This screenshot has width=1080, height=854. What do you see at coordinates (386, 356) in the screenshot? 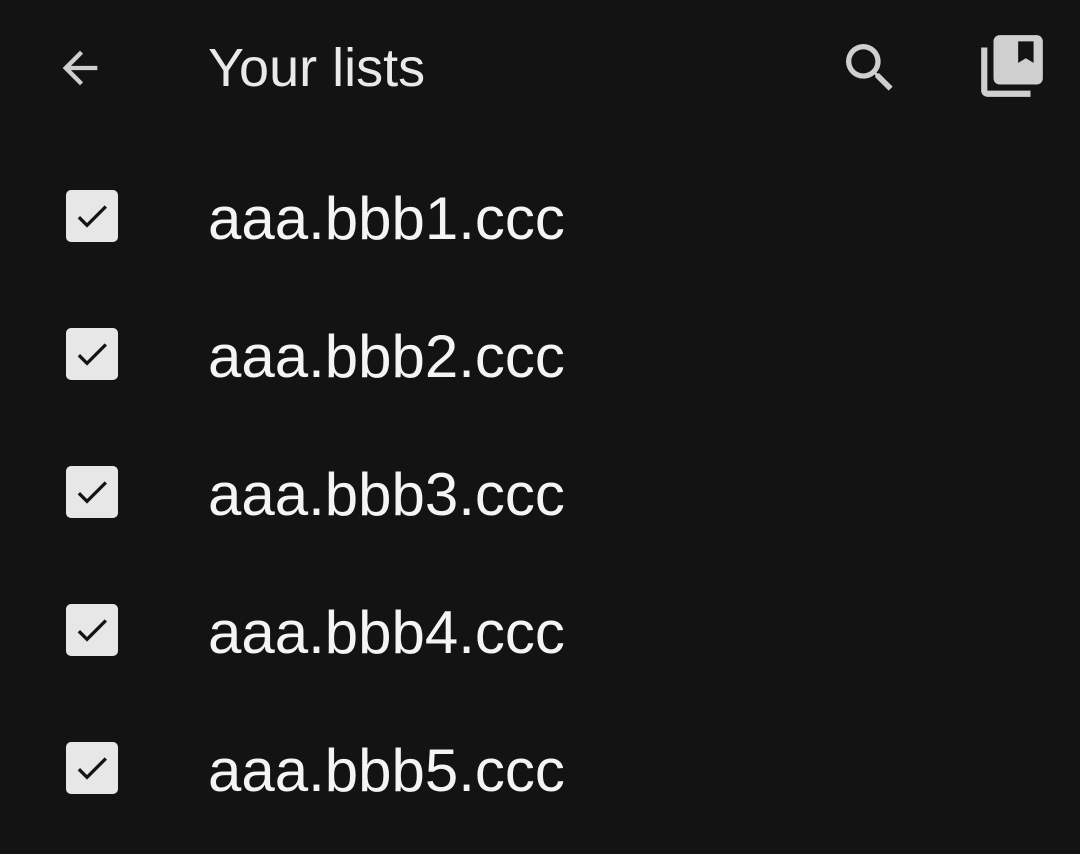
I see `list-item-label: aaa.bbb2.ccc` at bounding box center [386, 356].